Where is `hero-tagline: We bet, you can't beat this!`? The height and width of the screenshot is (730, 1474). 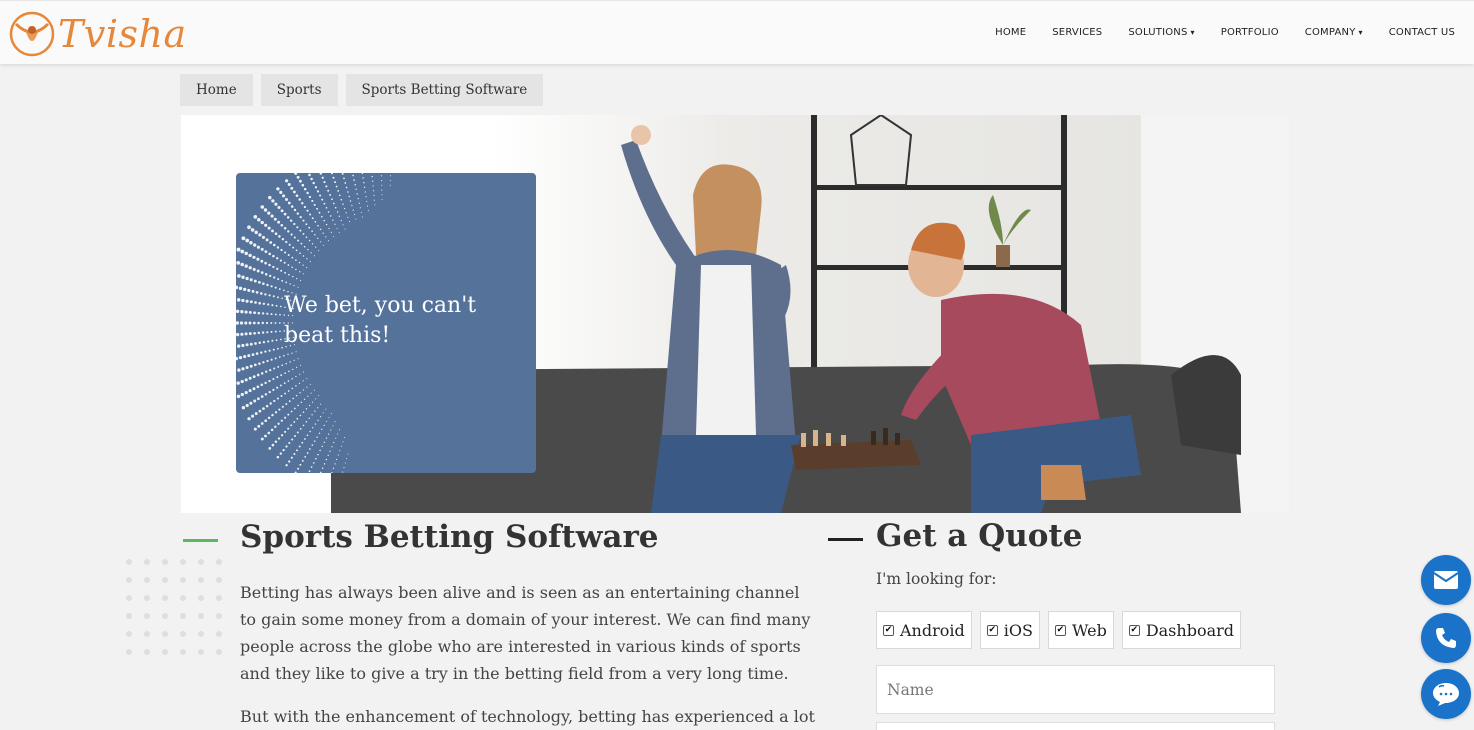 hero-tagline: We bet, you can't beat this! is located at coordinates (380, 320).